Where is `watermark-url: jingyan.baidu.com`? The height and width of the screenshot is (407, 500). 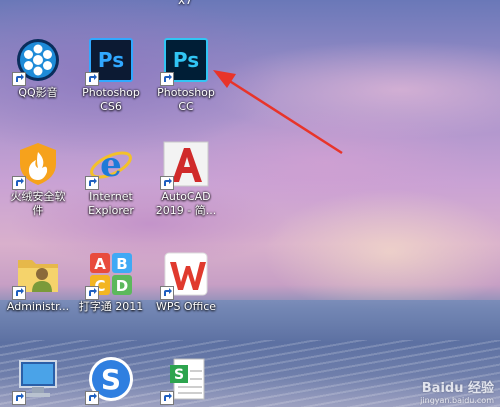 watermark-url: jingyan.baidu.com is located at coordinates (457, 400).